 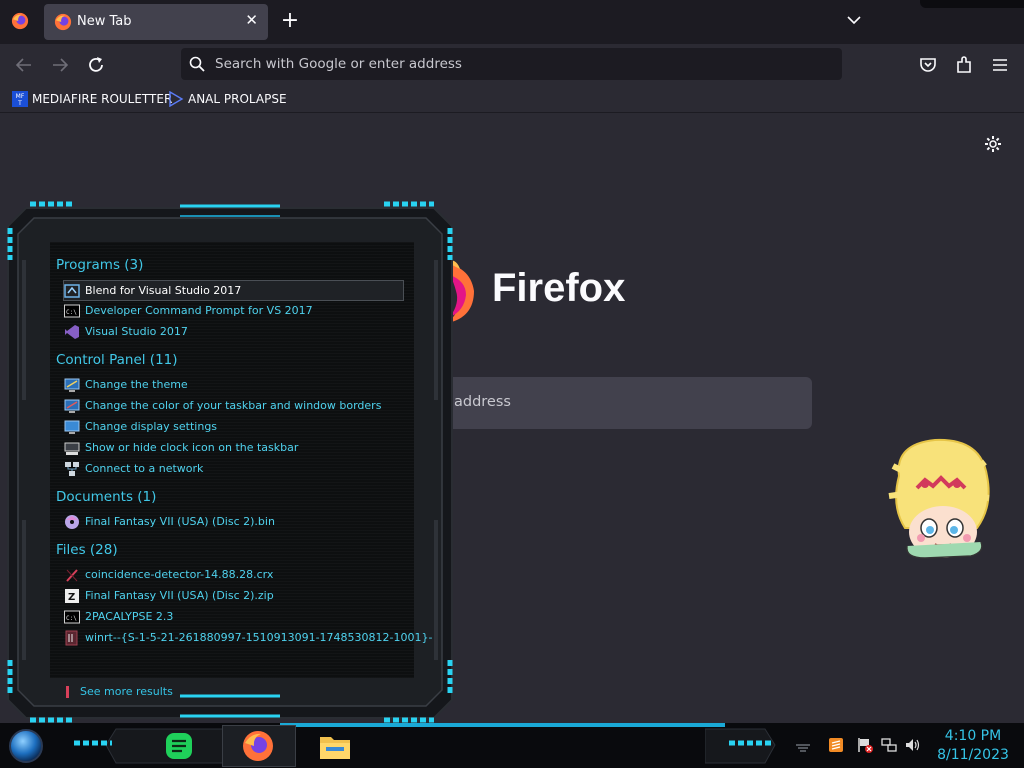 I want to click on network-icon, so click(x=72, y=468).